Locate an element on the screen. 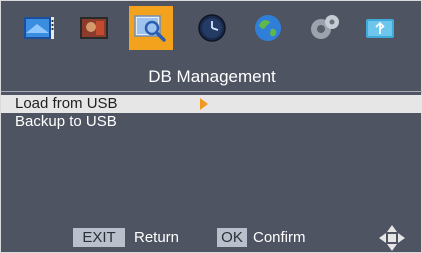 The height and width of the screenshot is (253, 422). menu-item-label: Load from USB is located at coordinates (66, 103).